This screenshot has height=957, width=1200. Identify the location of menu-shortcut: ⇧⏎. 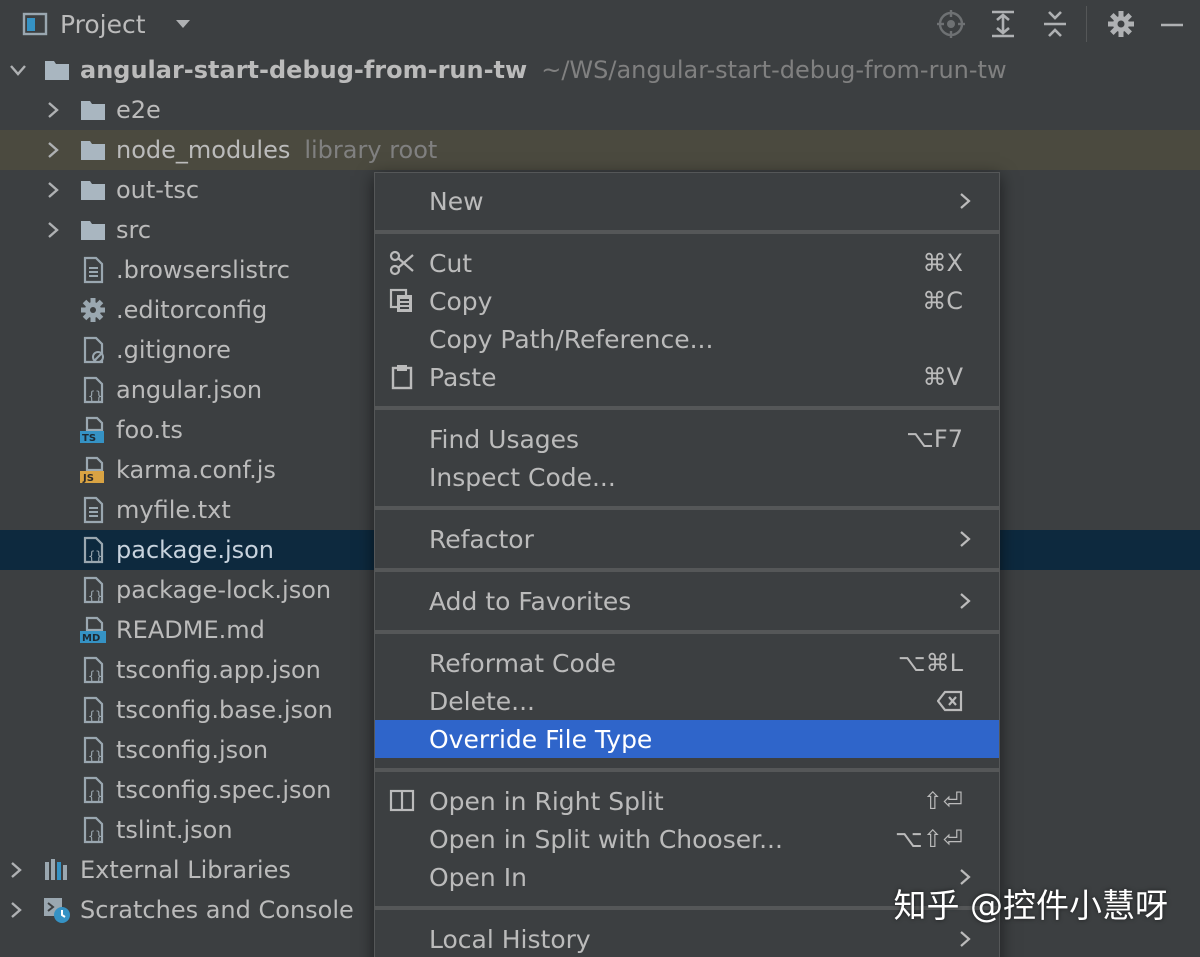
(942, 801).